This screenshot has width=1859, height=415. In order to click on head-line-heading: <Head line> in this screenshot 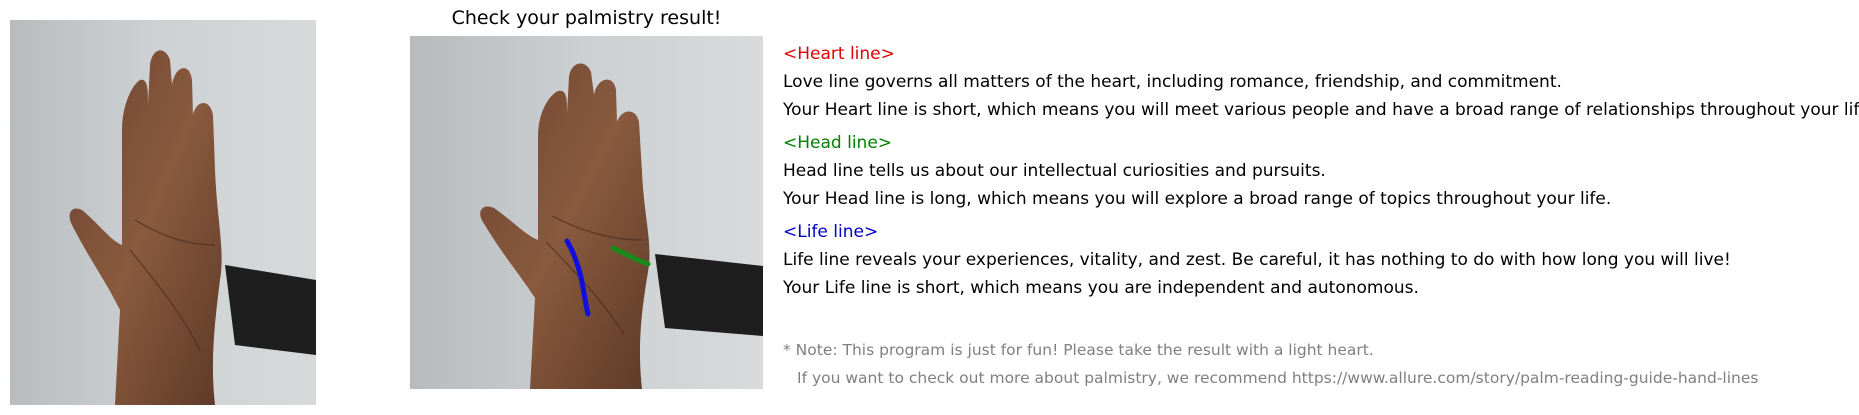, I will do `click(838, 143)`.